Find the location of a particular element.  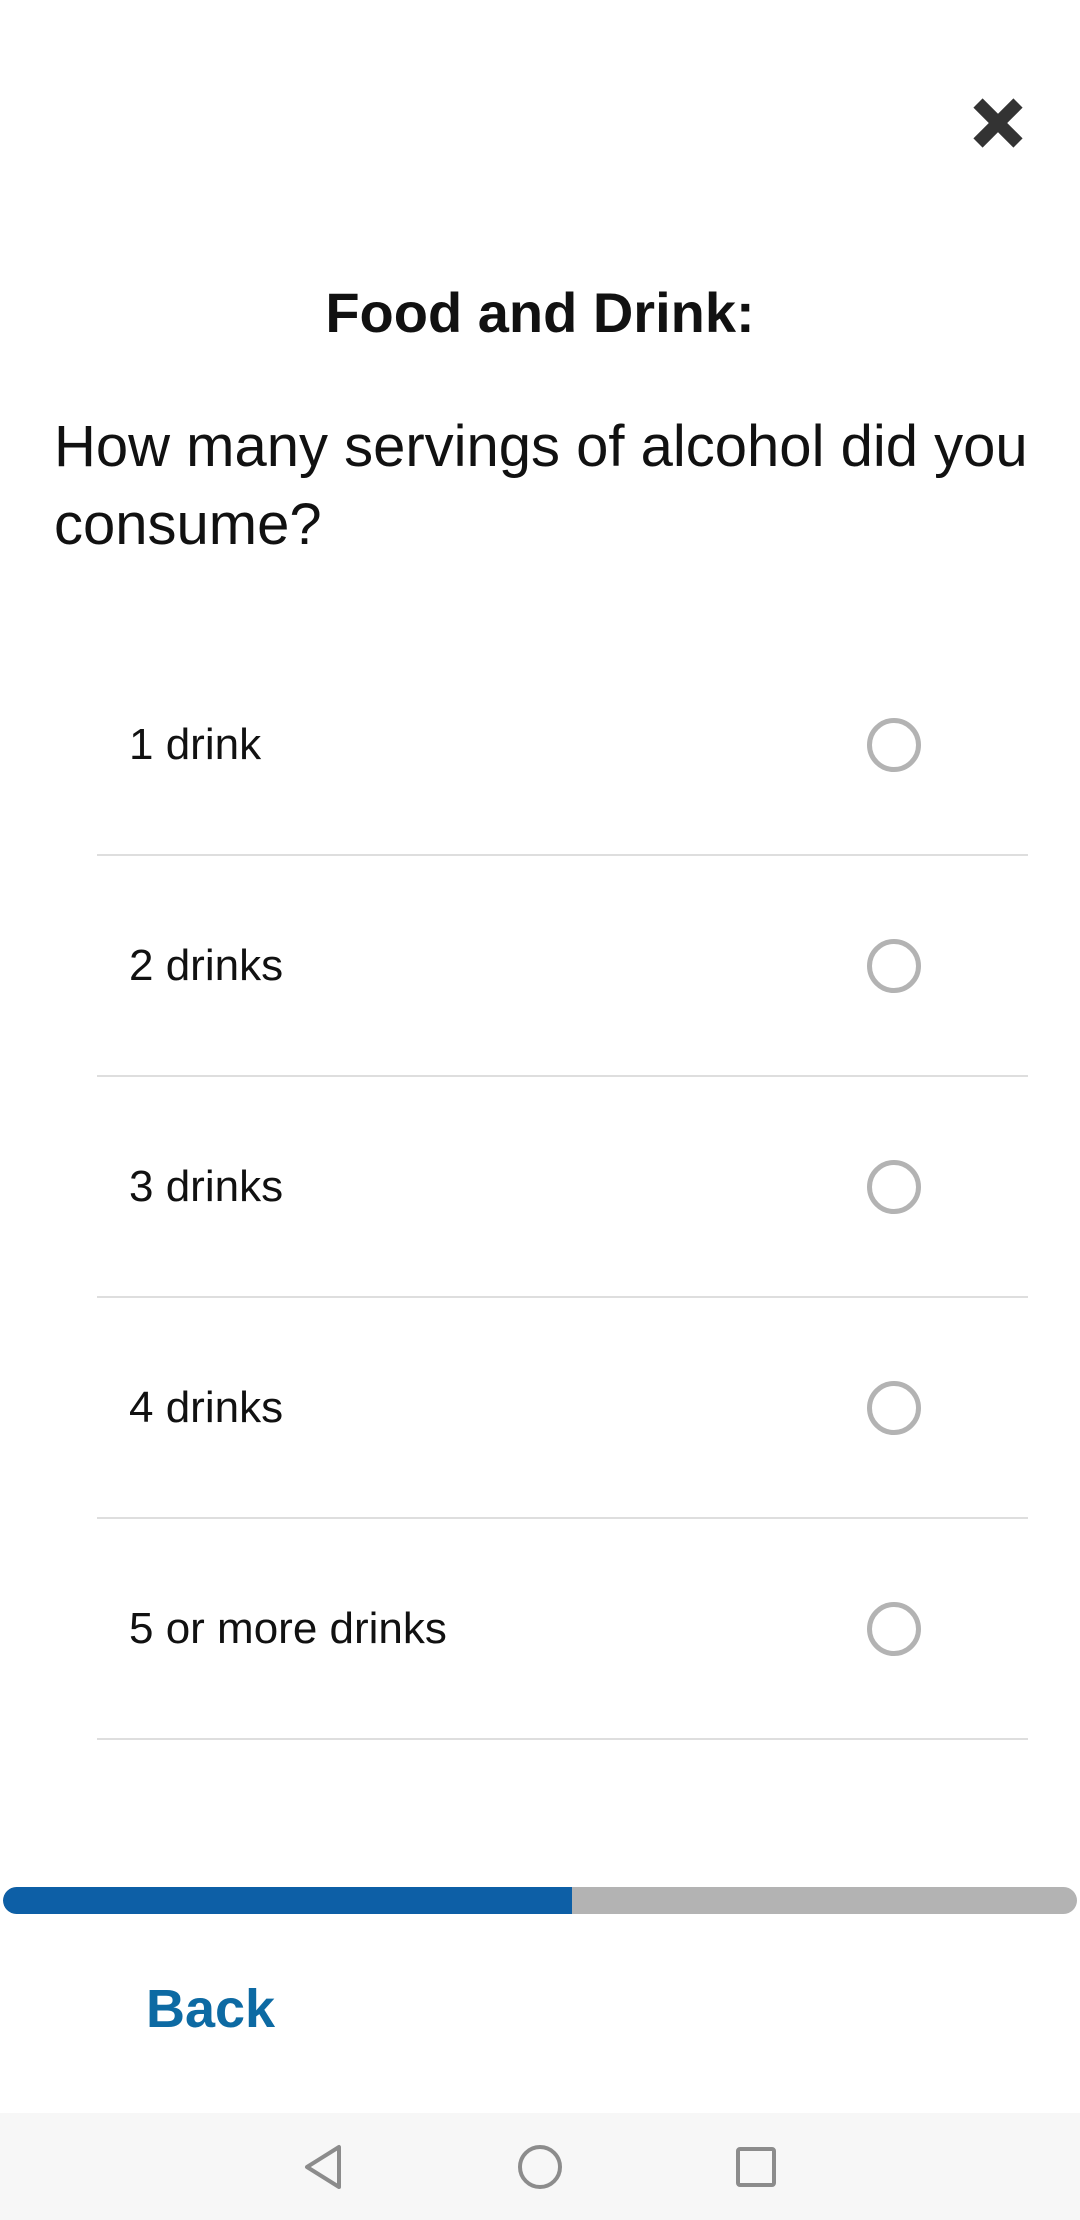

home-circle-icon is located at coordinates (540, 2167).